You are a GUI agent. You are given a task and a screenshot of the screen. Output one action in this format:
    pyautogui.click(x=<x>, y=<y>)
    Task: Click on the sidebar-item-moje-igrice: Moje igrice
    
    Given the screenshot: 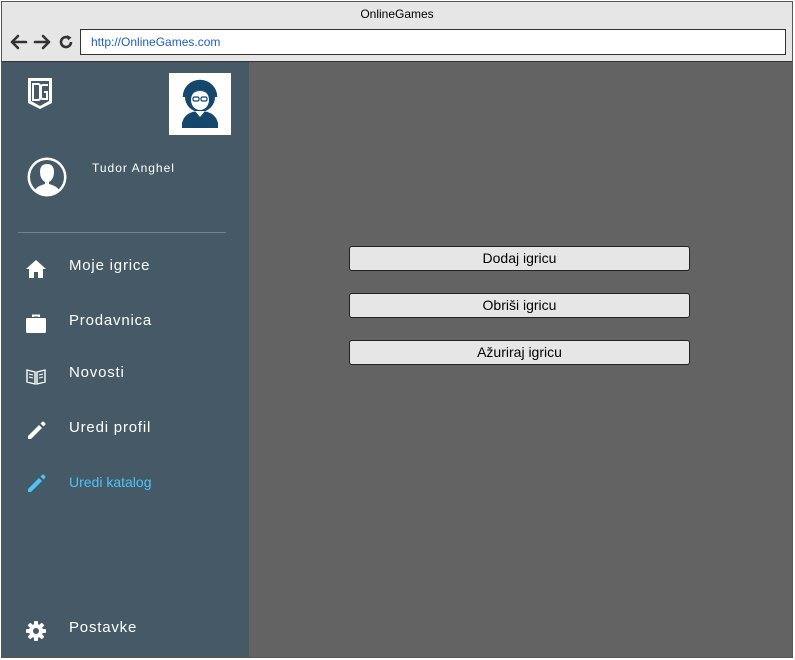 What is the action you would take?
    pyautogui.click(x=125, y=267)
    